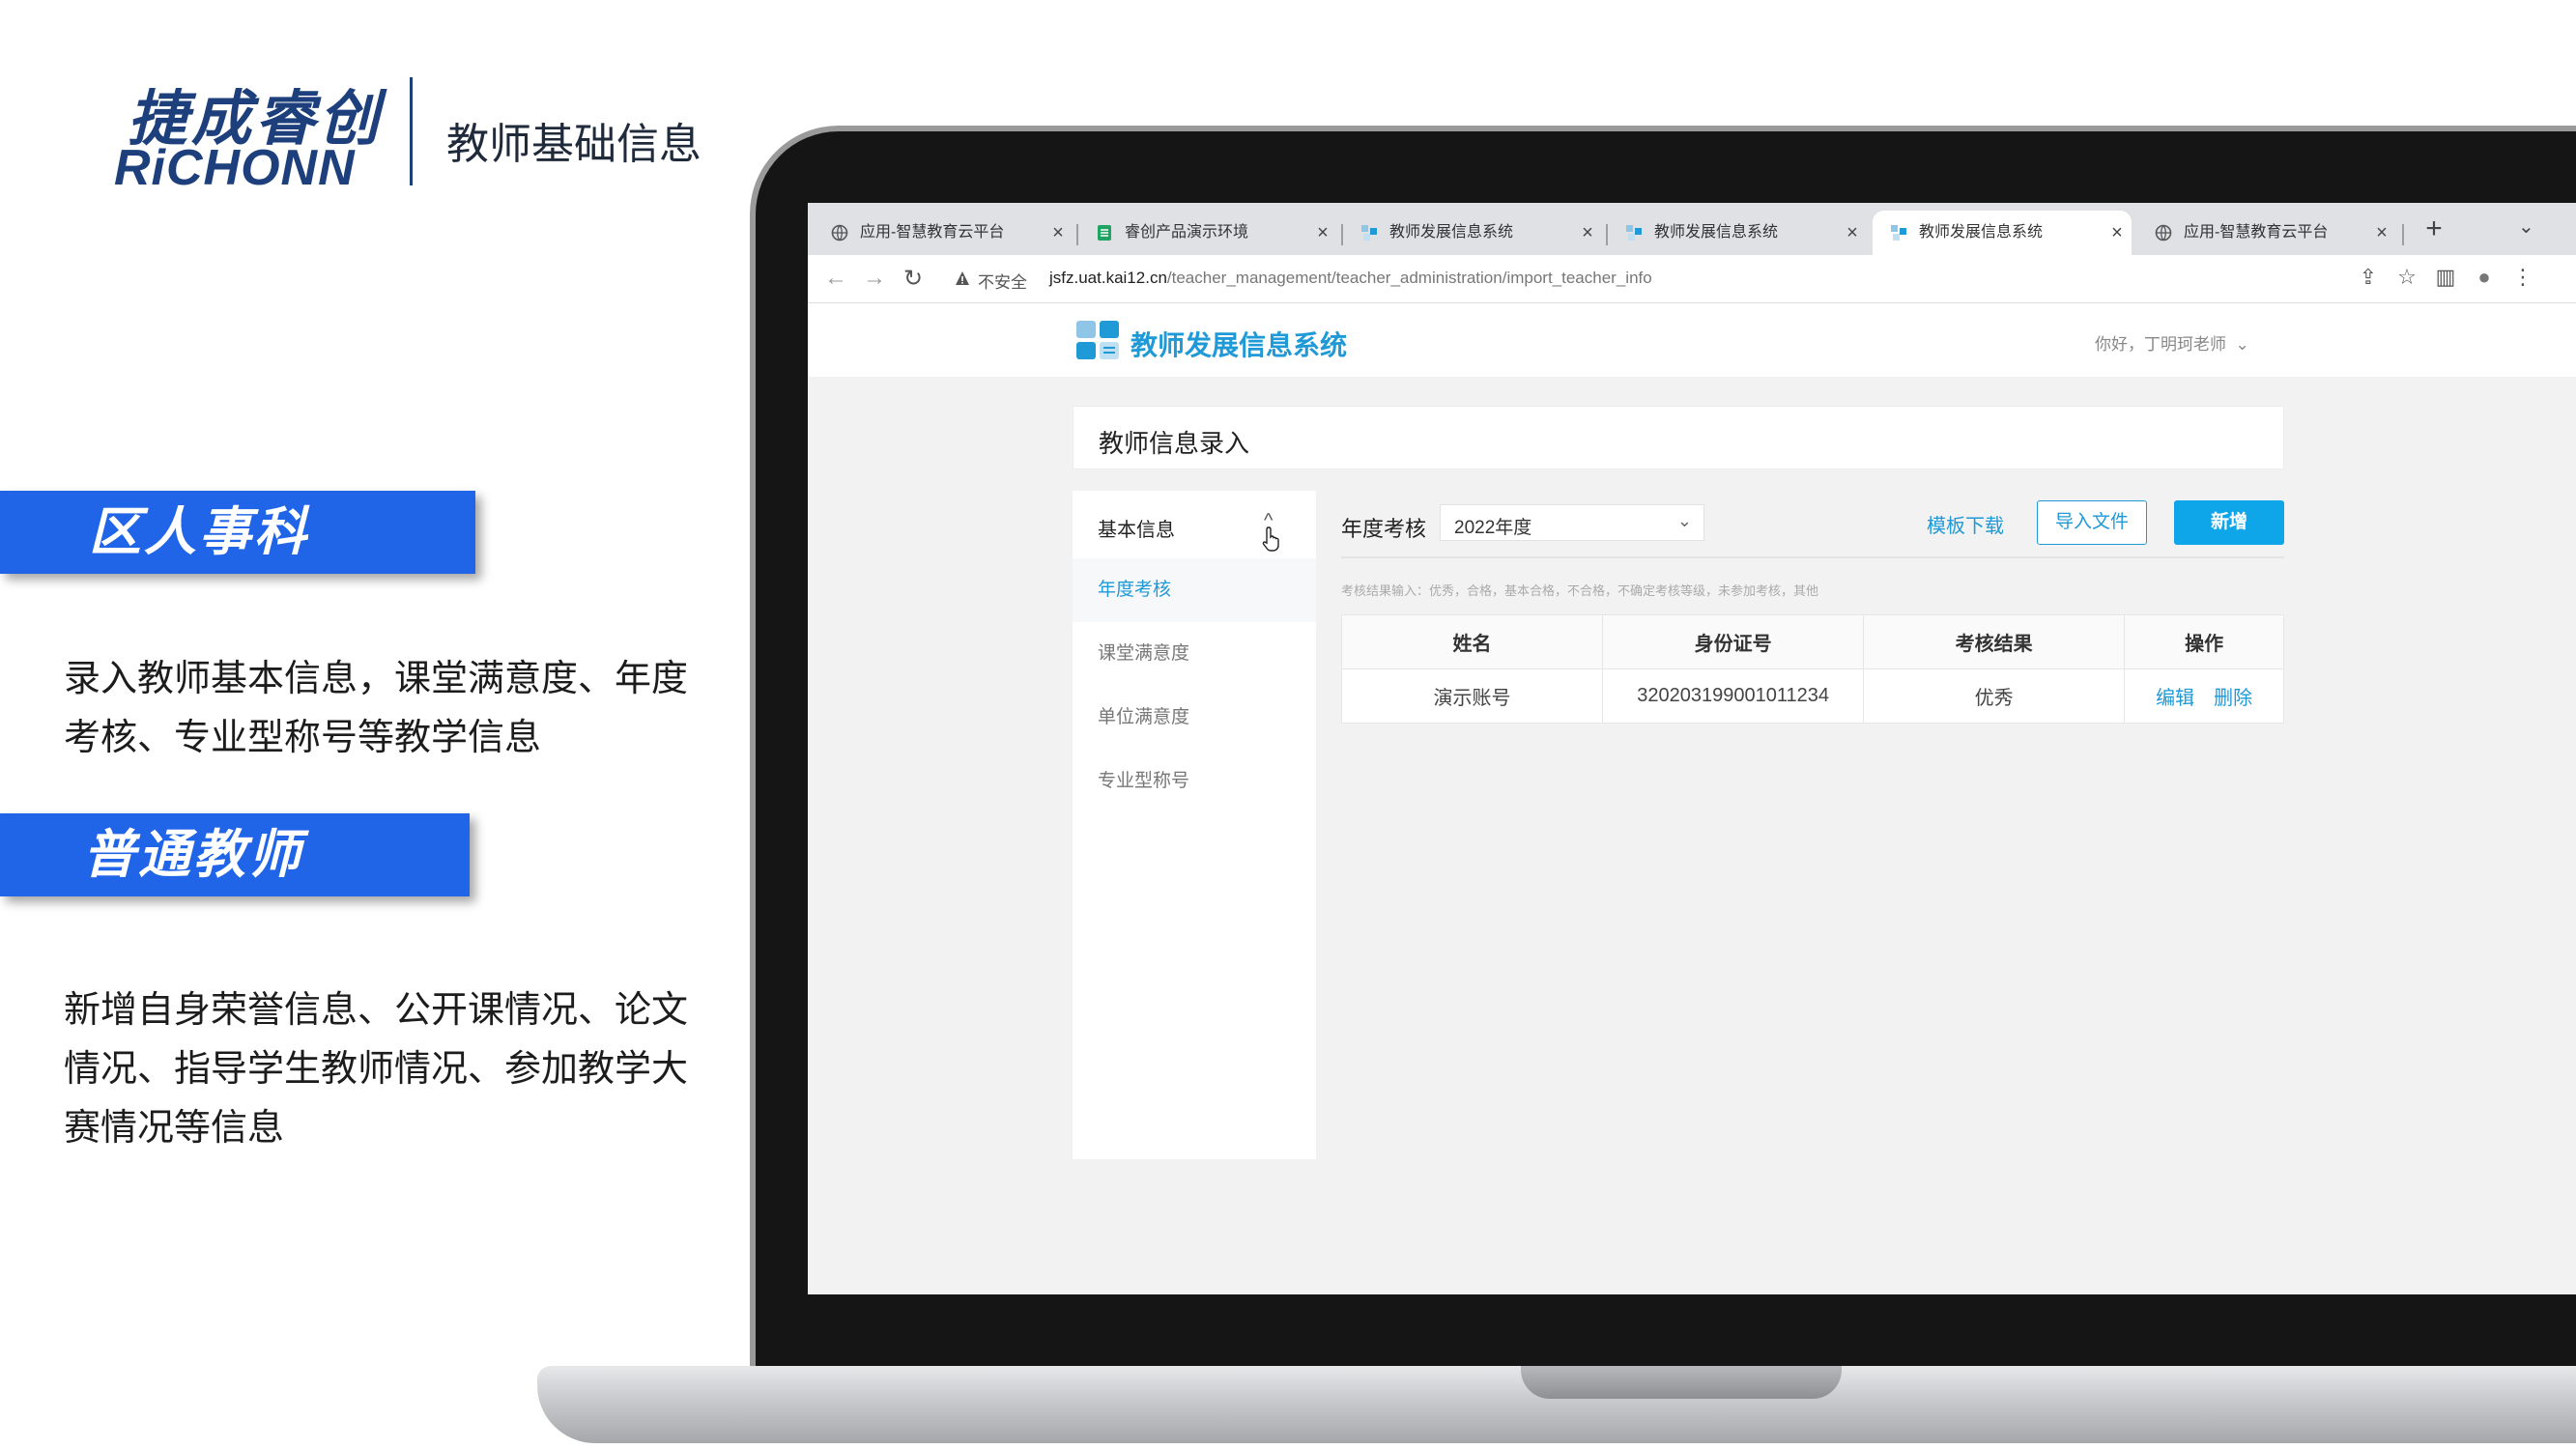  What do you see at coordinates (1692, 340) in the screenshot?
I see `app-header: 教师发展信息系统 你好，丁明珂老师 ⌄` at bounding box center [1692, 340].